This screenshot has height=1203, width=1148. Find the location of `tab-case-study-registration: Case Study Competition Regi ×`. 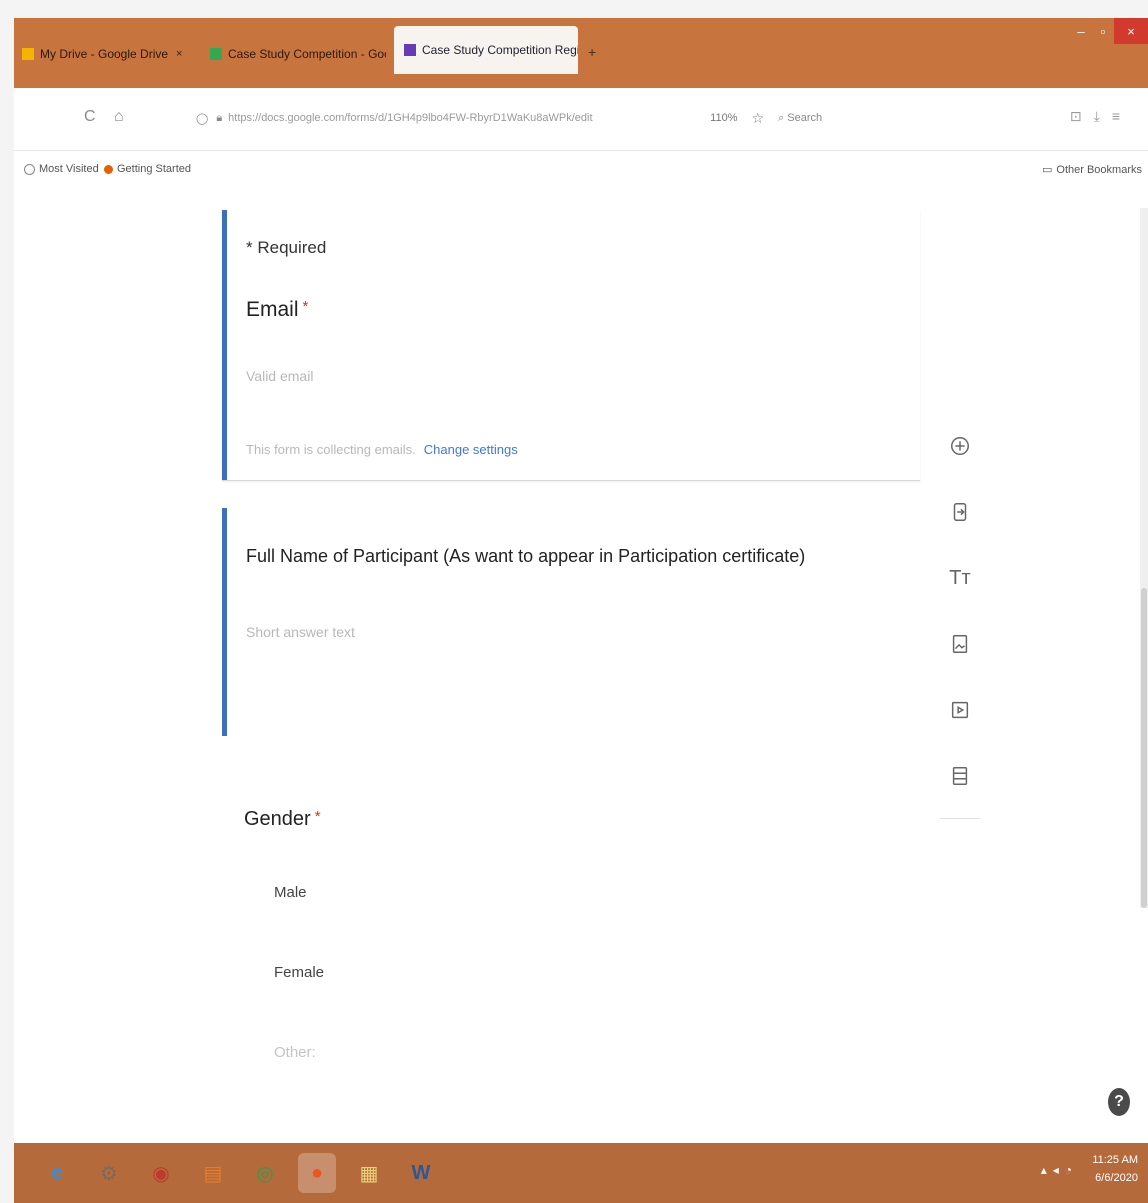

tab-case-study-registration: Case Study Competition Regi × is located at coordinates (486, 50).